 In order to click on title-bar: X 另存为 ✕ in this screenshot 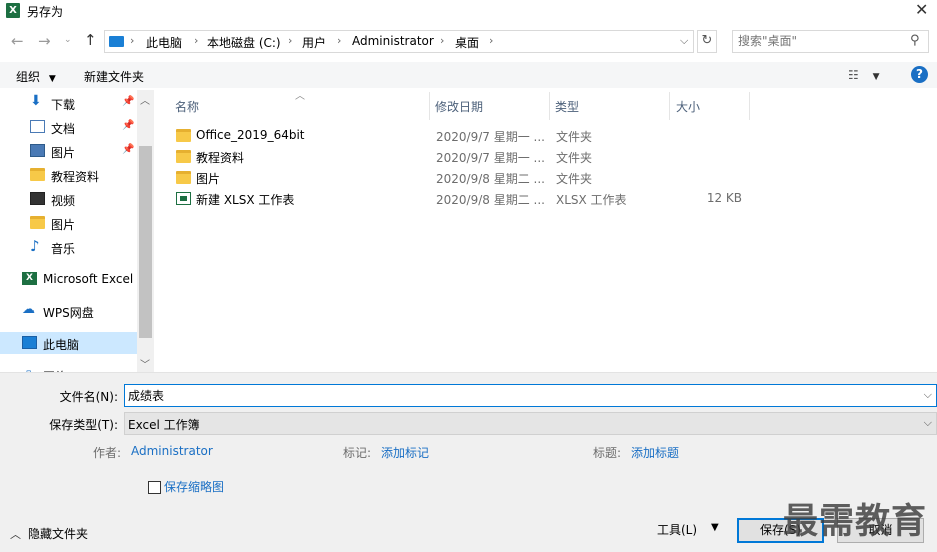, I will do `click(468, 11)`.